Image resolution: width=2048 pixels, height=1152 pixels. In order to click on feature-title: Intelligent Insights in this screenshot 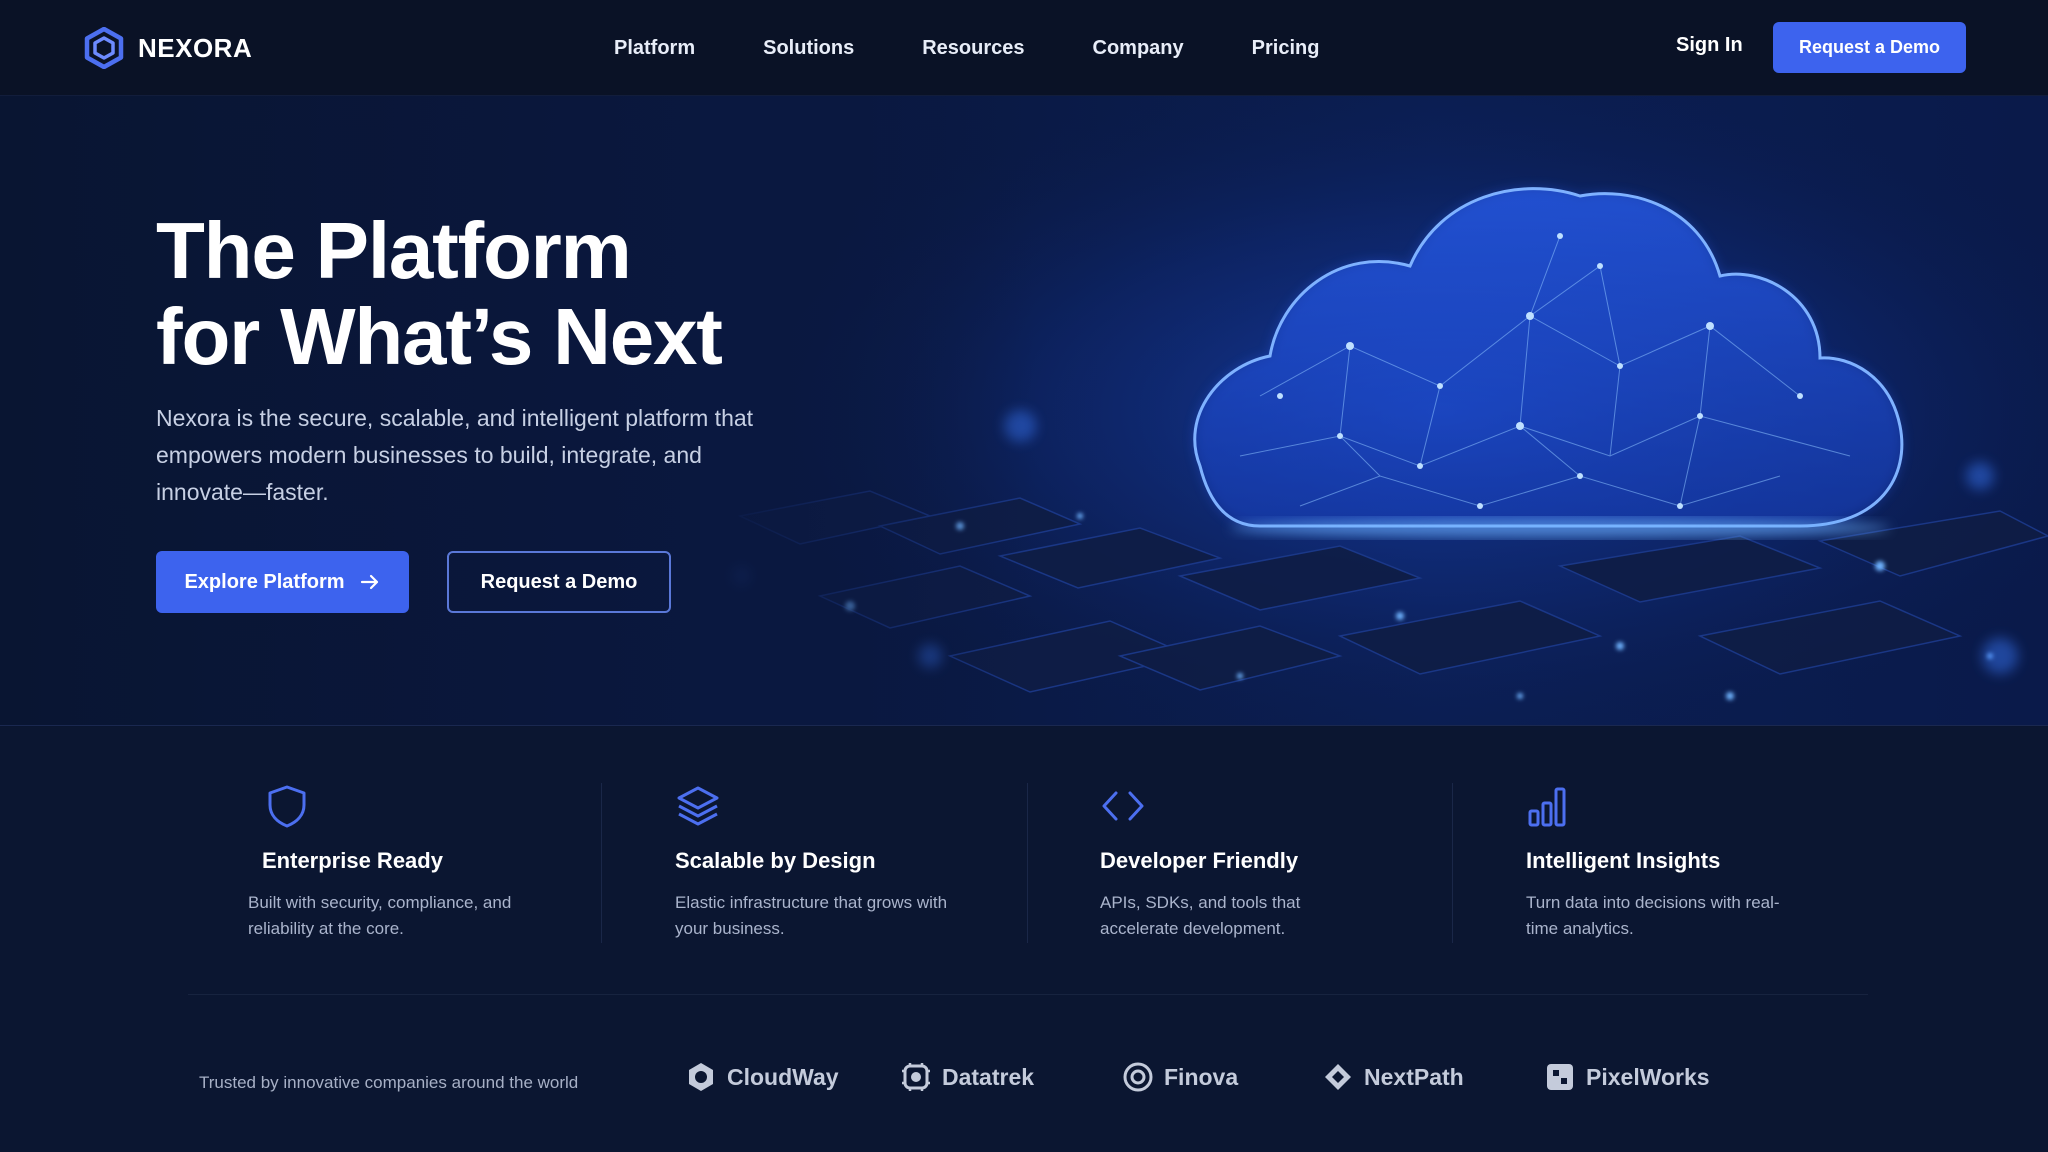, I will do `click(1623, 860)`.